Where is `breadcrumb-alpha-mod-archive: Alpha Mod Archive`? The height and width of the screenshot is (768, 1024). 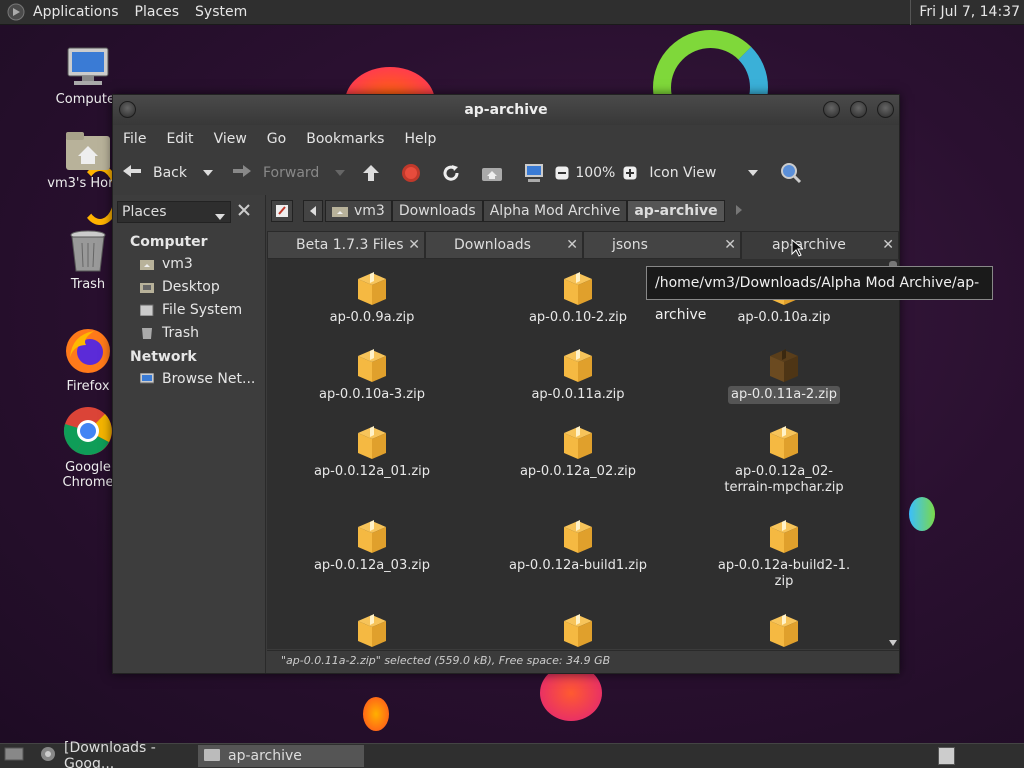 breadcrumb-alpha-mod-archive: Alpha Mod Archive is located at coordinates (555, 211).